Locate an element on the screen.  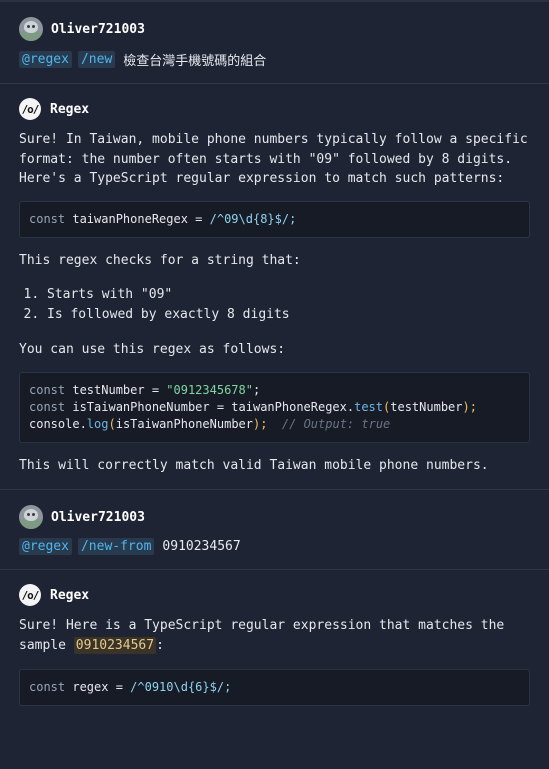
code-identifier: testNumber = is located at coordinates (116, 389).